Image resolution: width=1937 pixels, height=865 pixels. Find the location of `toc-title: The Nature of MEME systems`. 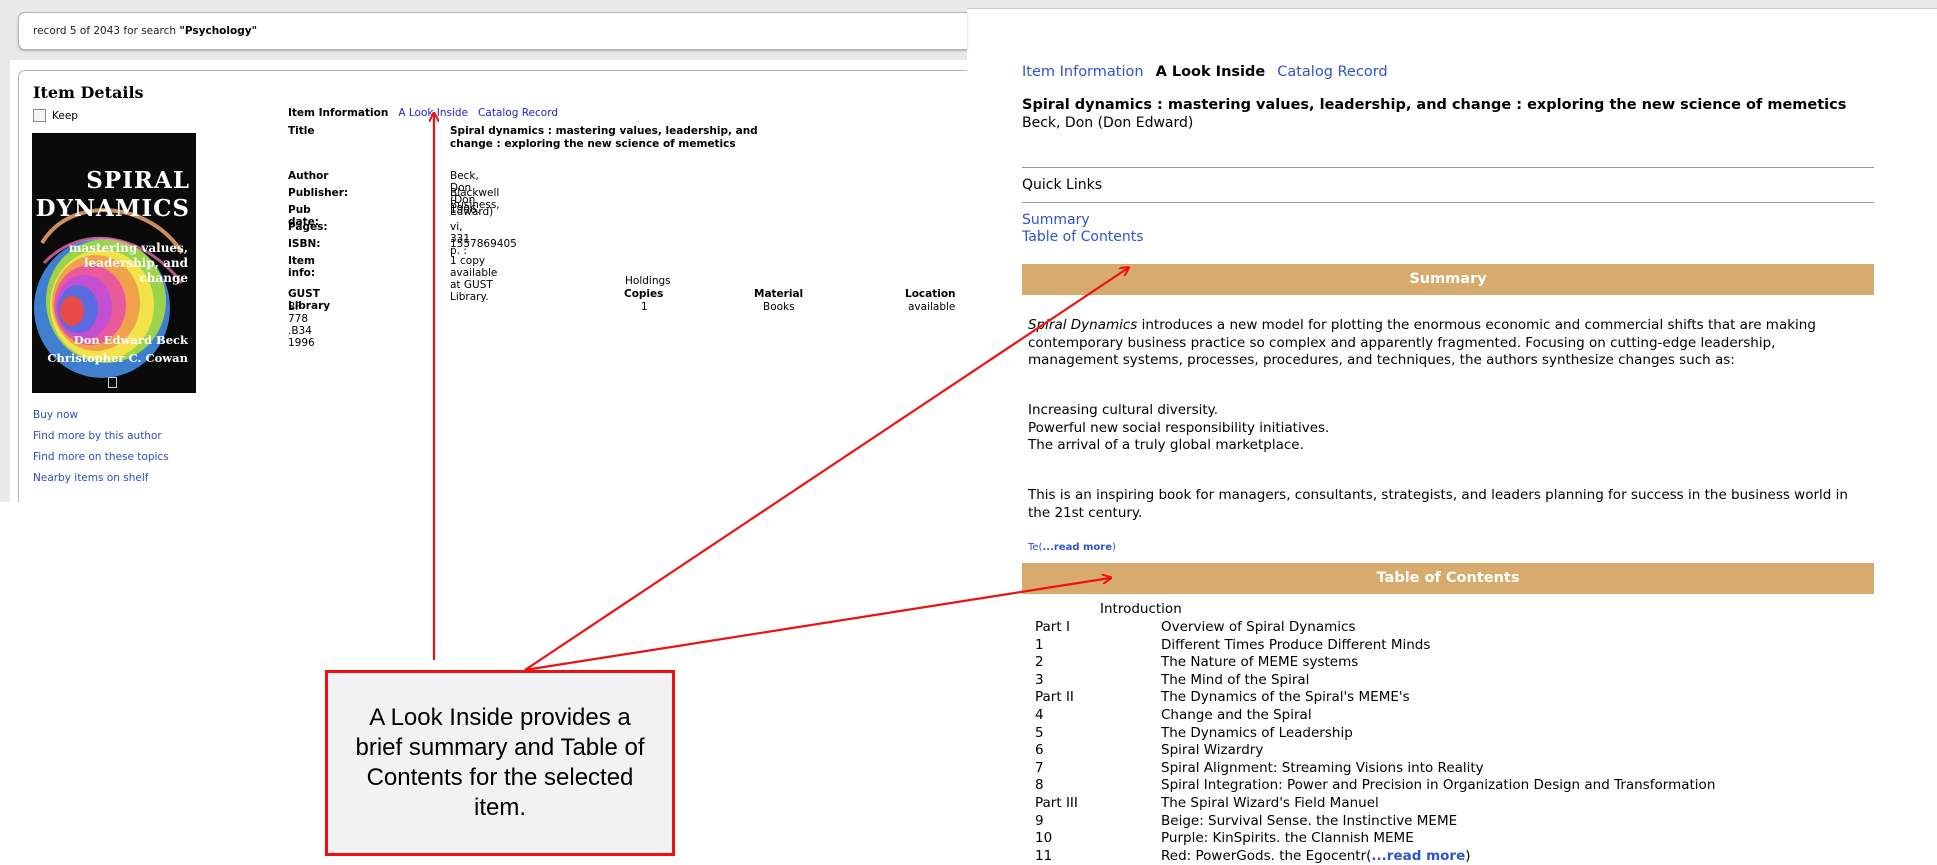

toc-title: The Nature of MEME systems is located at coordinates (1260, 662).